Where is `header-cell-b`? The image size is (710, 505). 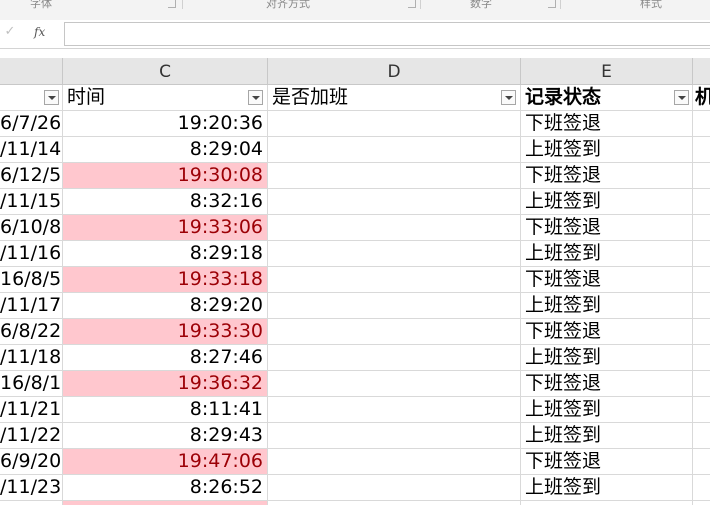
header-cell-b is located at coordinates (31, 97).